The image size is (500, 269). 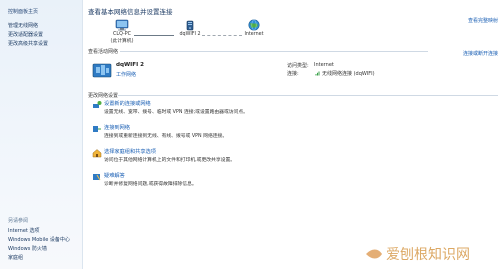 I want to click on task-troubleshoot: 疑难解答, so click(x=114, y=175).